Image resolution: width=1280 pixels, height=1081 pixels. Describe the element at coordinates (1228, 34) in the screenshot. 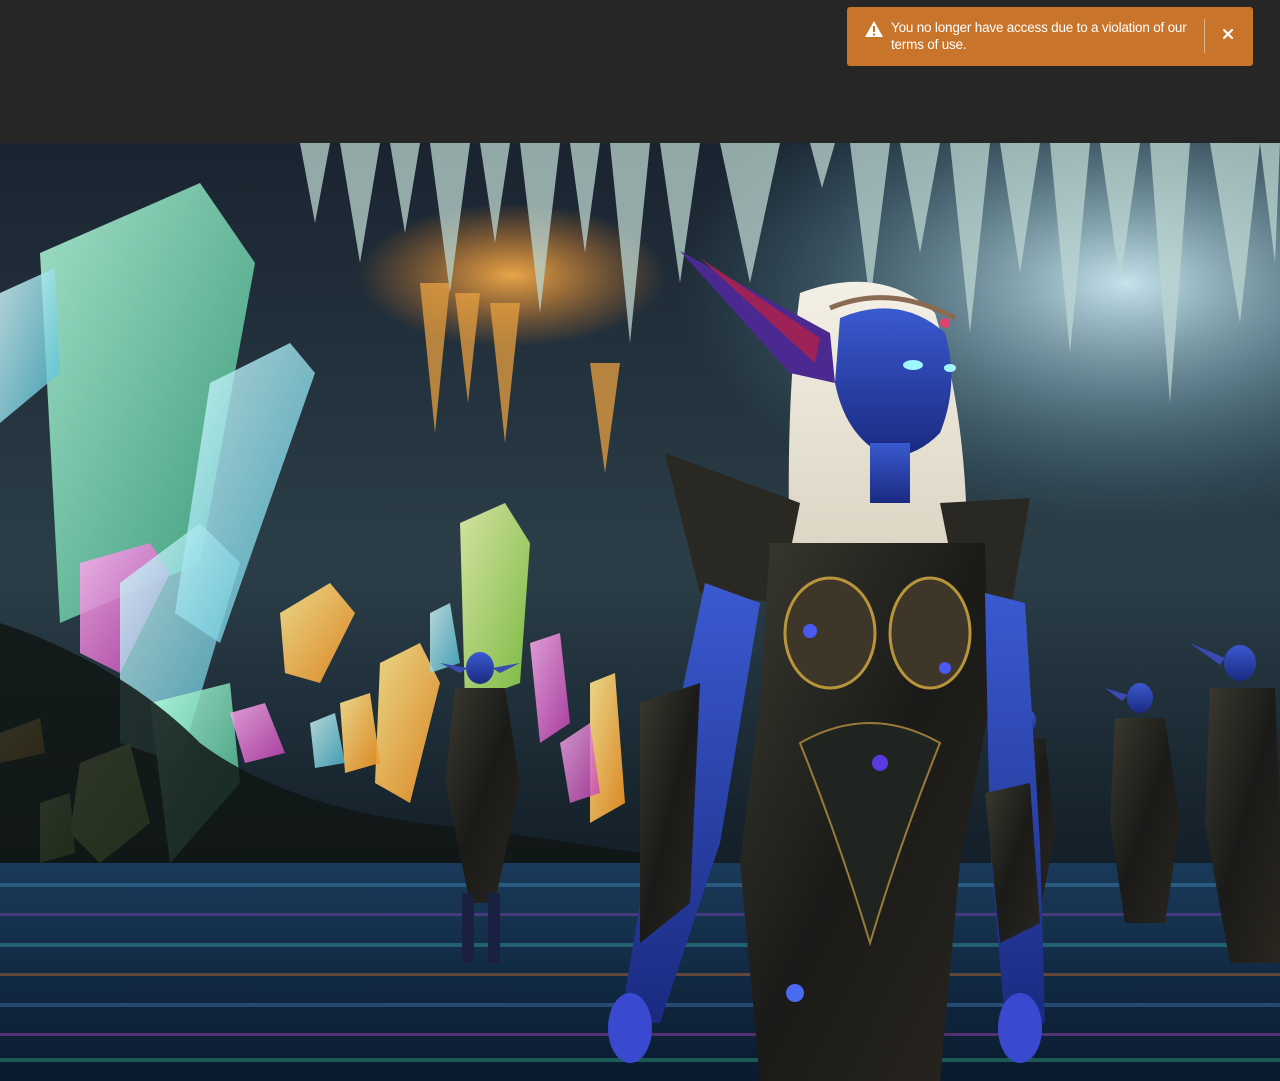

I see `close-icon` at that location.